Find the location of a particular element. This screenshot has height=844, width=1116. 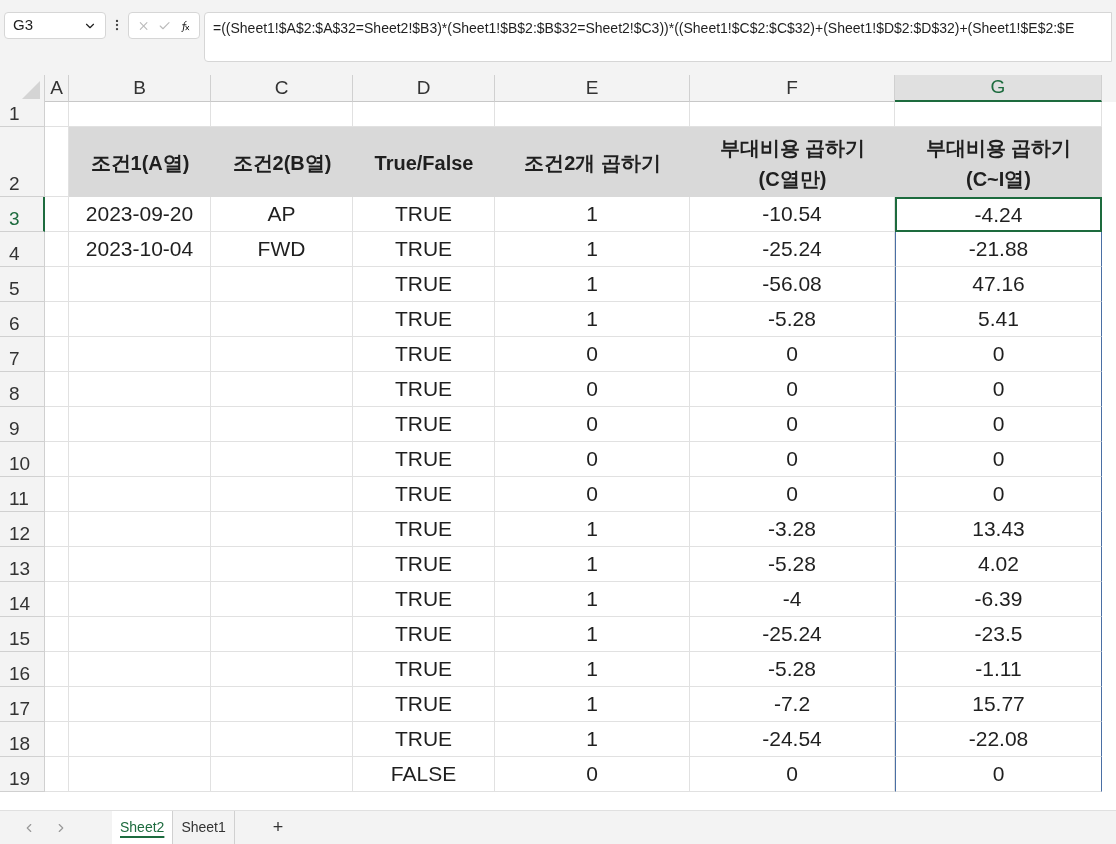

row-header: 16 is located at coordinates (22, 669).